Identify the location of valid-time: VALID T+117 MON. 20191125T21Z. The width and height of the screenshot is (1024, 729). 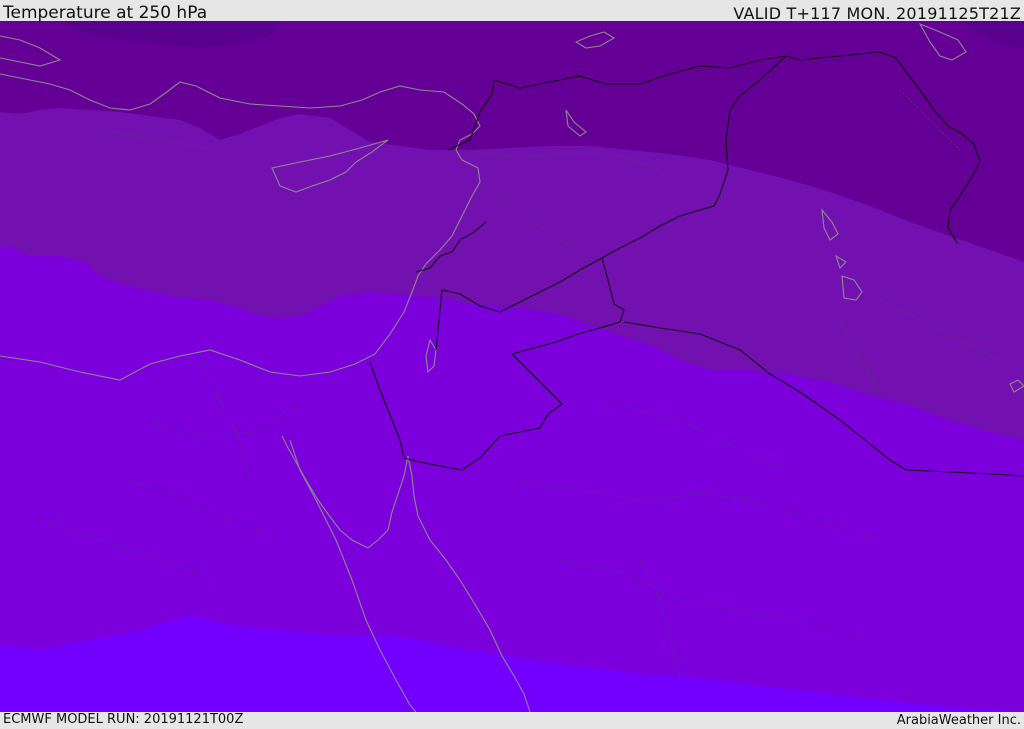
(877, 13).